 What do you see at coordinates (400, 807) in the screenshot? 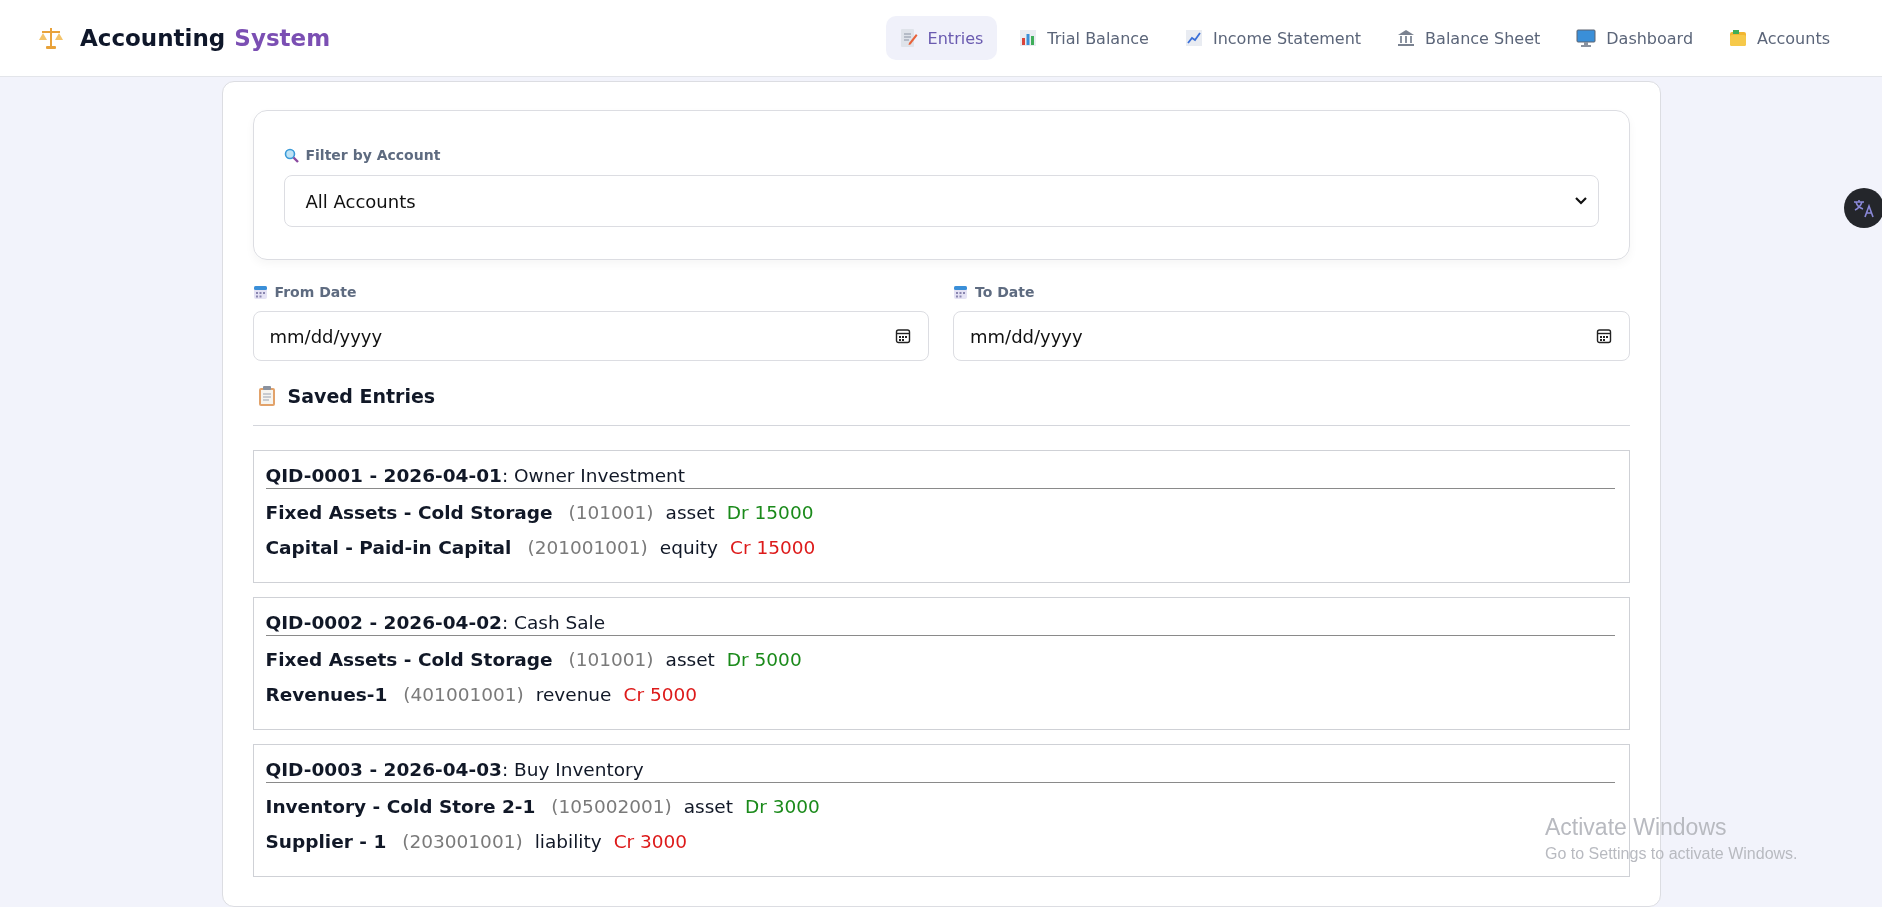
I see `account-name: Inventory - Cold Store 2-1` at bounding box center [400, 807].